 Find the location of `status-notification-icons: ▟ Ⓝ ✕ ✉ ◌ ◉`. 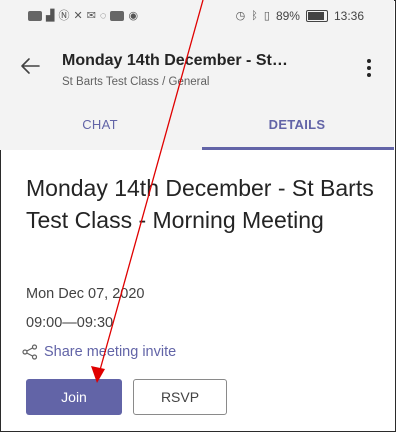

status-notification-icons: ▟ Ⓝ ✕ ✉ ◌ ◉ is located at coordinates (83, 16).